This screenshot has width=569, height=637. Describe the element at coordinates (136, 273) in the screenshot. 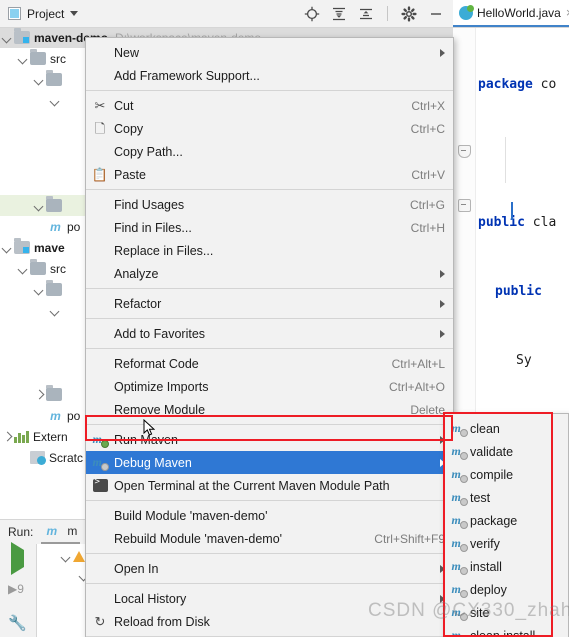

I see `menu-label: Analyze` at that location.